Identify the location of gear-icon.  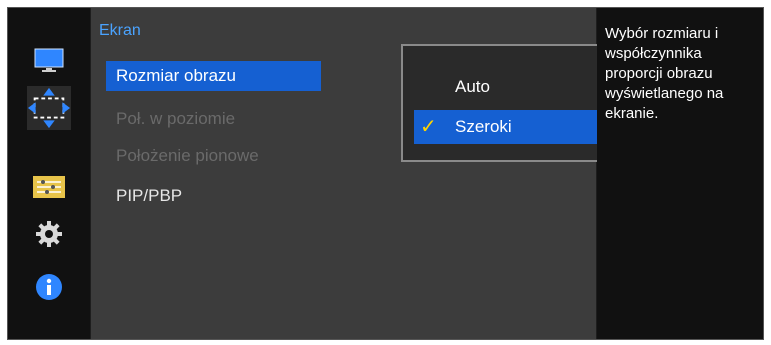
(49, 234).